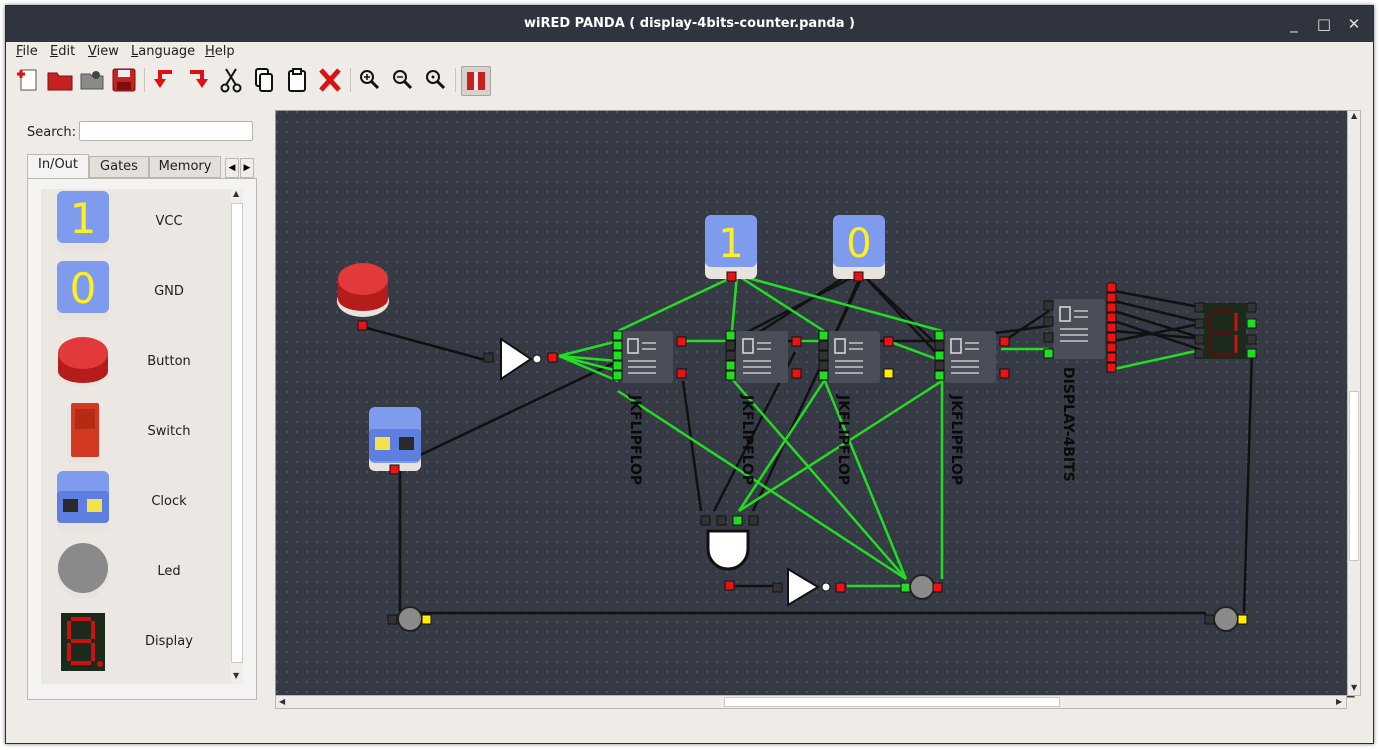  Describe the element at coordinates (119, 167) in the screenshot. I see `tab-gates: Gates` at that location.